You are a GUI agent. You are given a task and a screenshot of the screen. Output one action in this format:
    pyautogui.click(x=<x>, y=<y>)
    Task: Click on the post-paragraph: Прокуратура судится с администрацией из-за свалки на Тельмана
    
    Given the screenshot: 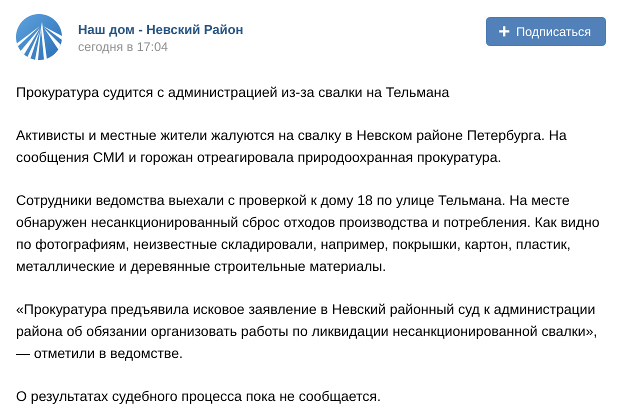 What is the action you would take?
    pyautogui.click(x=233, y=92)
    